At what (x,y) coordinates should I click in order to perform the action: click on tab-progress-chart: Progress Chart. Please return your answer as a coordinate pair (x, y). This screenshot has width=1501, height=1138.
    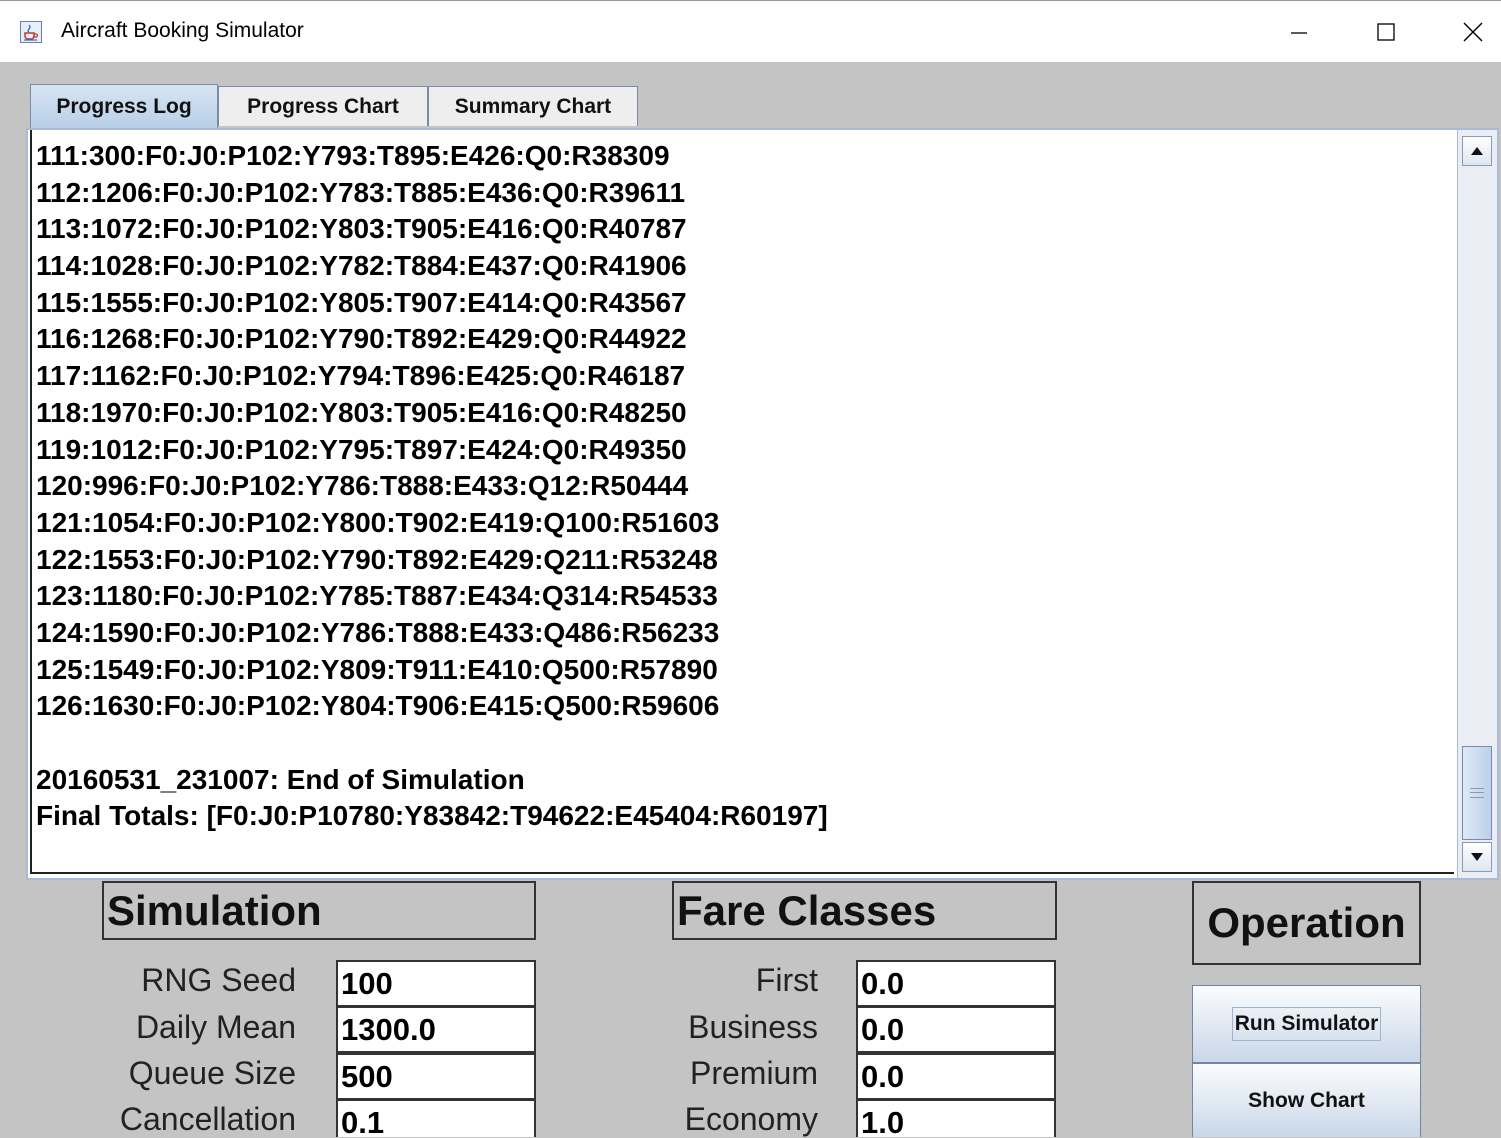
    Looking at the image, I should click on (323, 106).